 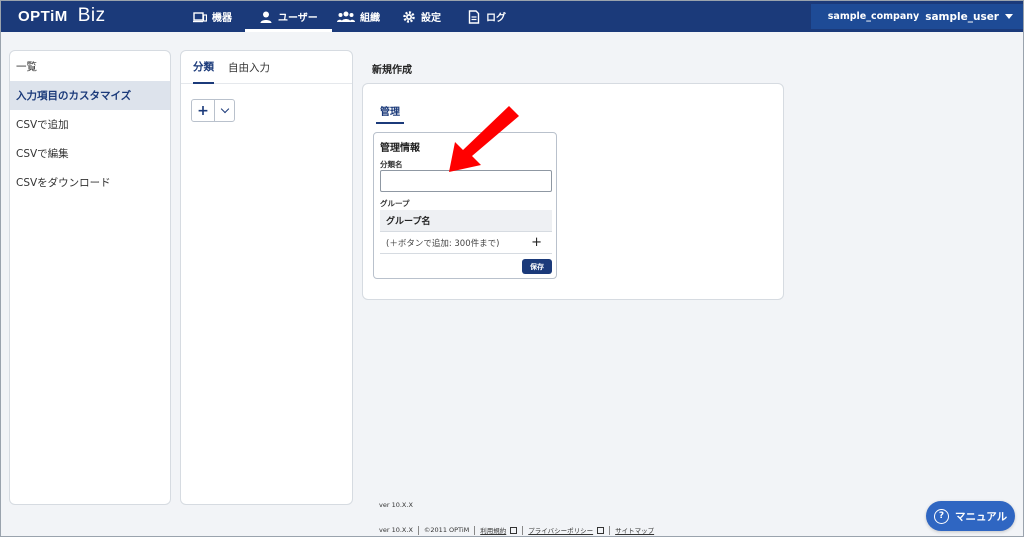 I want to click on manual-button: ? マニュアル, so click(x=970, y=516).